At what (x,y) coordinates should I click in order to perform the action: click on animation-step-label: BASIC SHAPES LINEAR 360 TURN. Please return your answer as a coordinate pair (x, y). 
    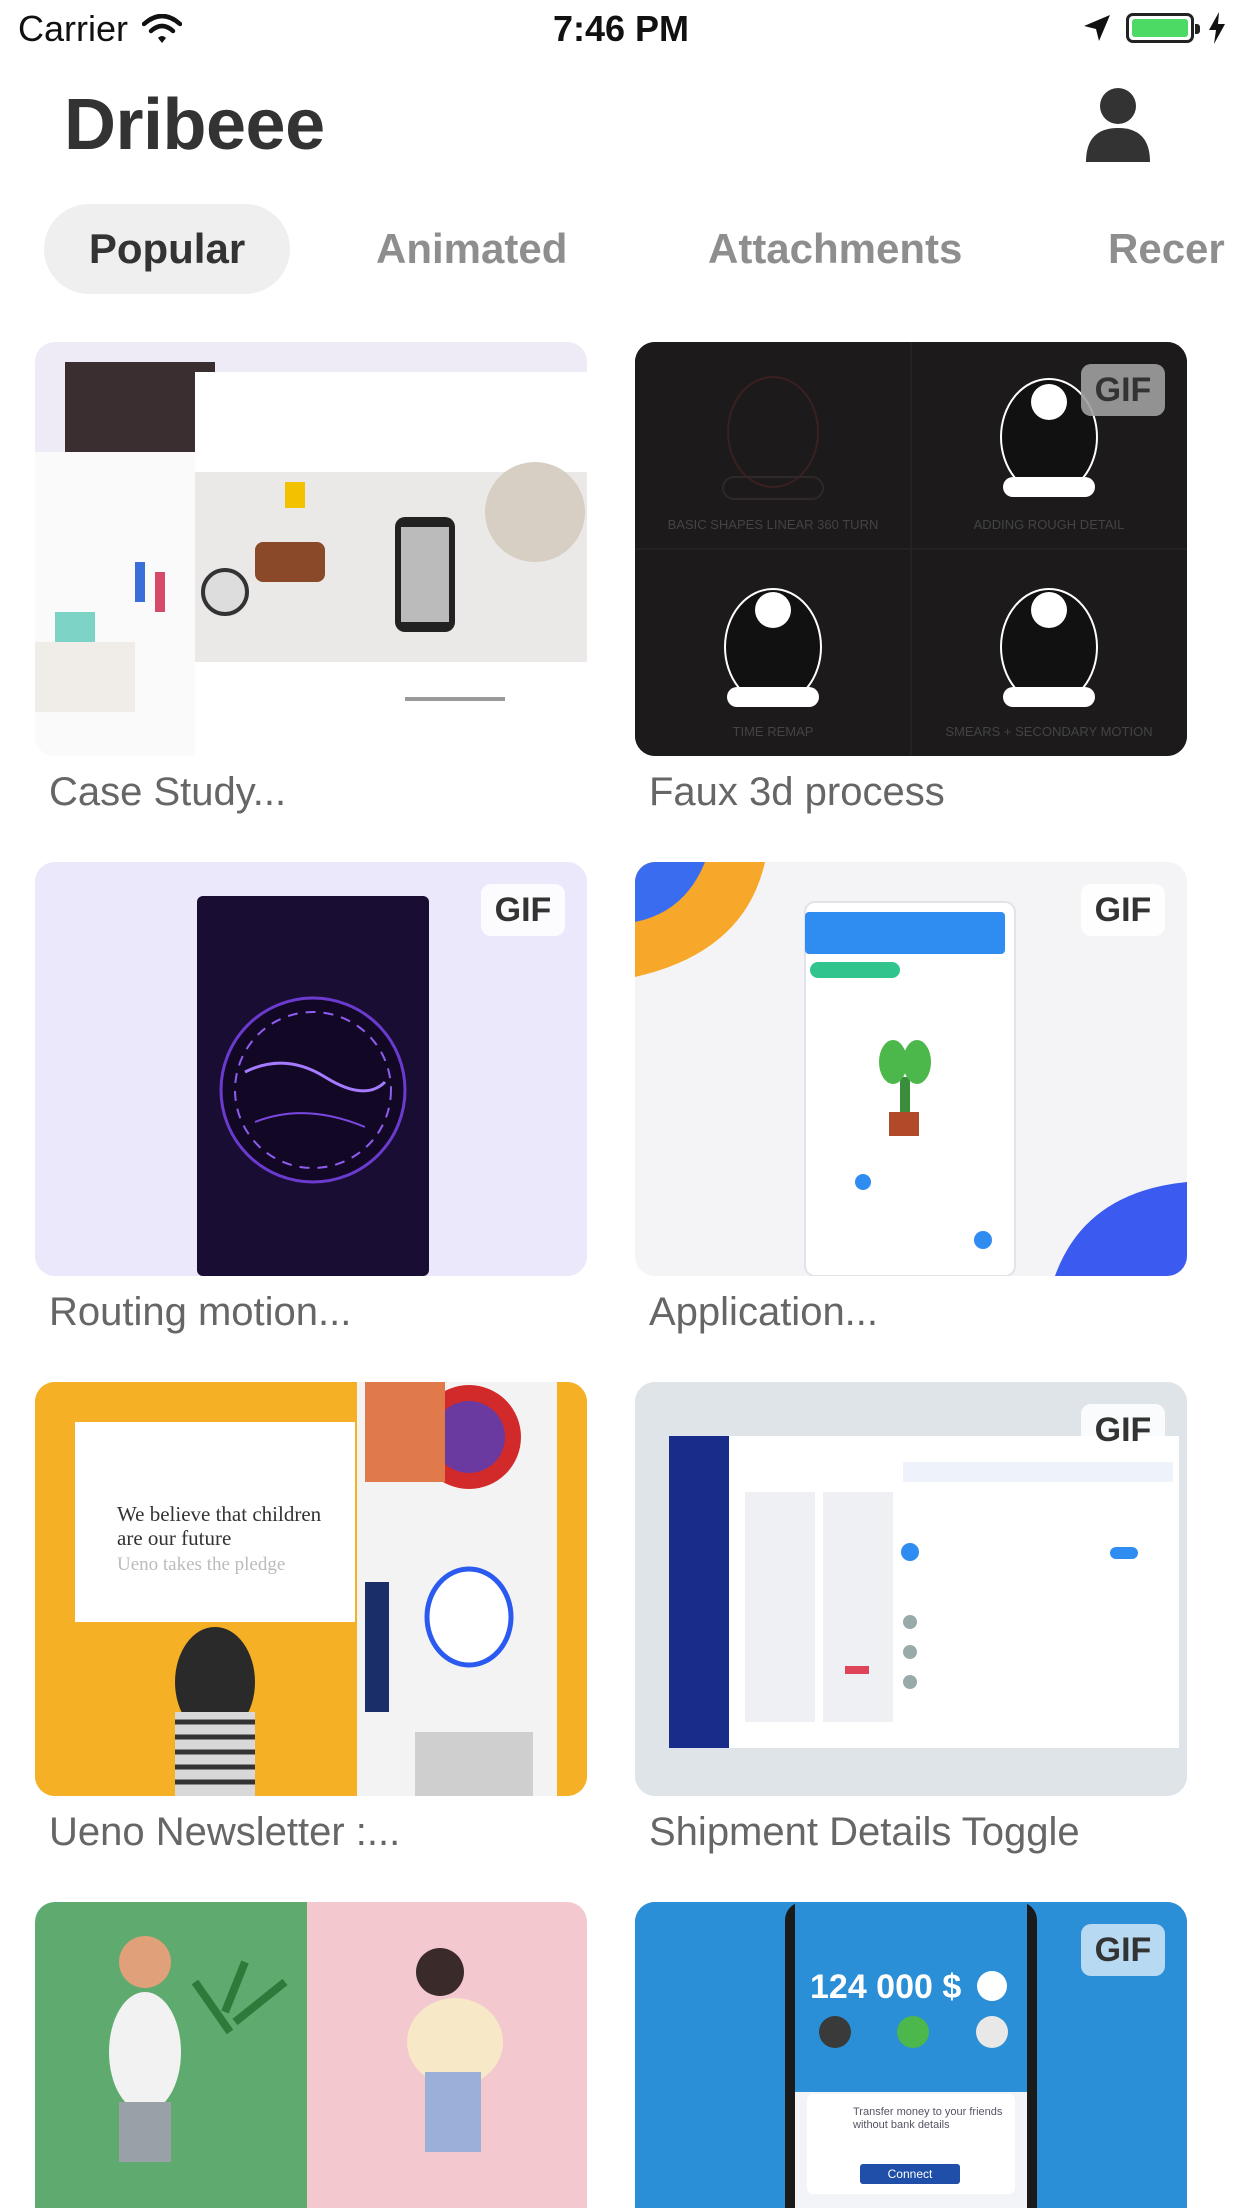
    Looking at the image, I should click on (773, 524).